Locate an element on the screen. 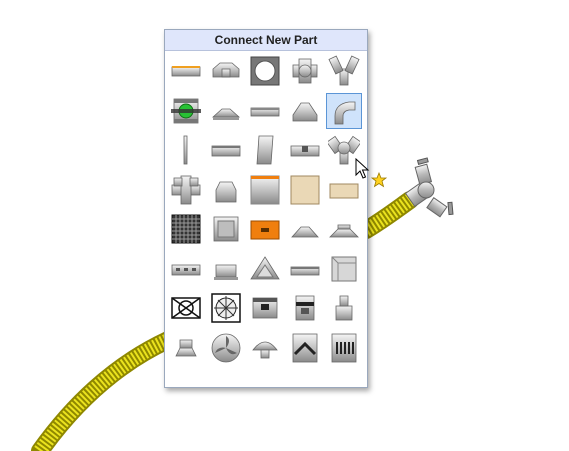 The width and height of the screenshot is (569, 451). small-duct-part is located at coordinates (305, 269).